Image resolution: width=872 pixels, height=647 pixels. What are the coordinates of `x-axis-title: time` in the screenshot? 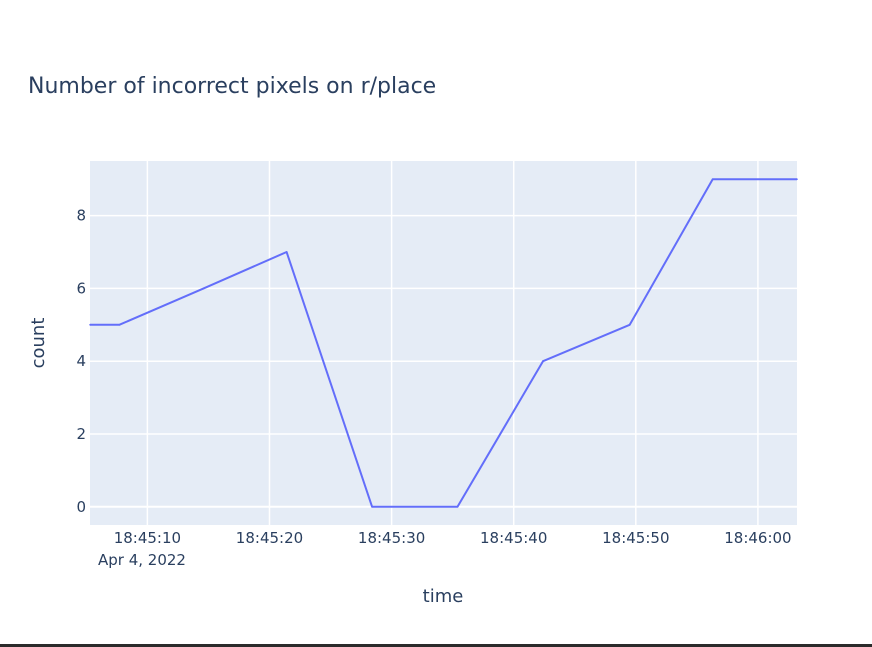 It's located at (443, 596).